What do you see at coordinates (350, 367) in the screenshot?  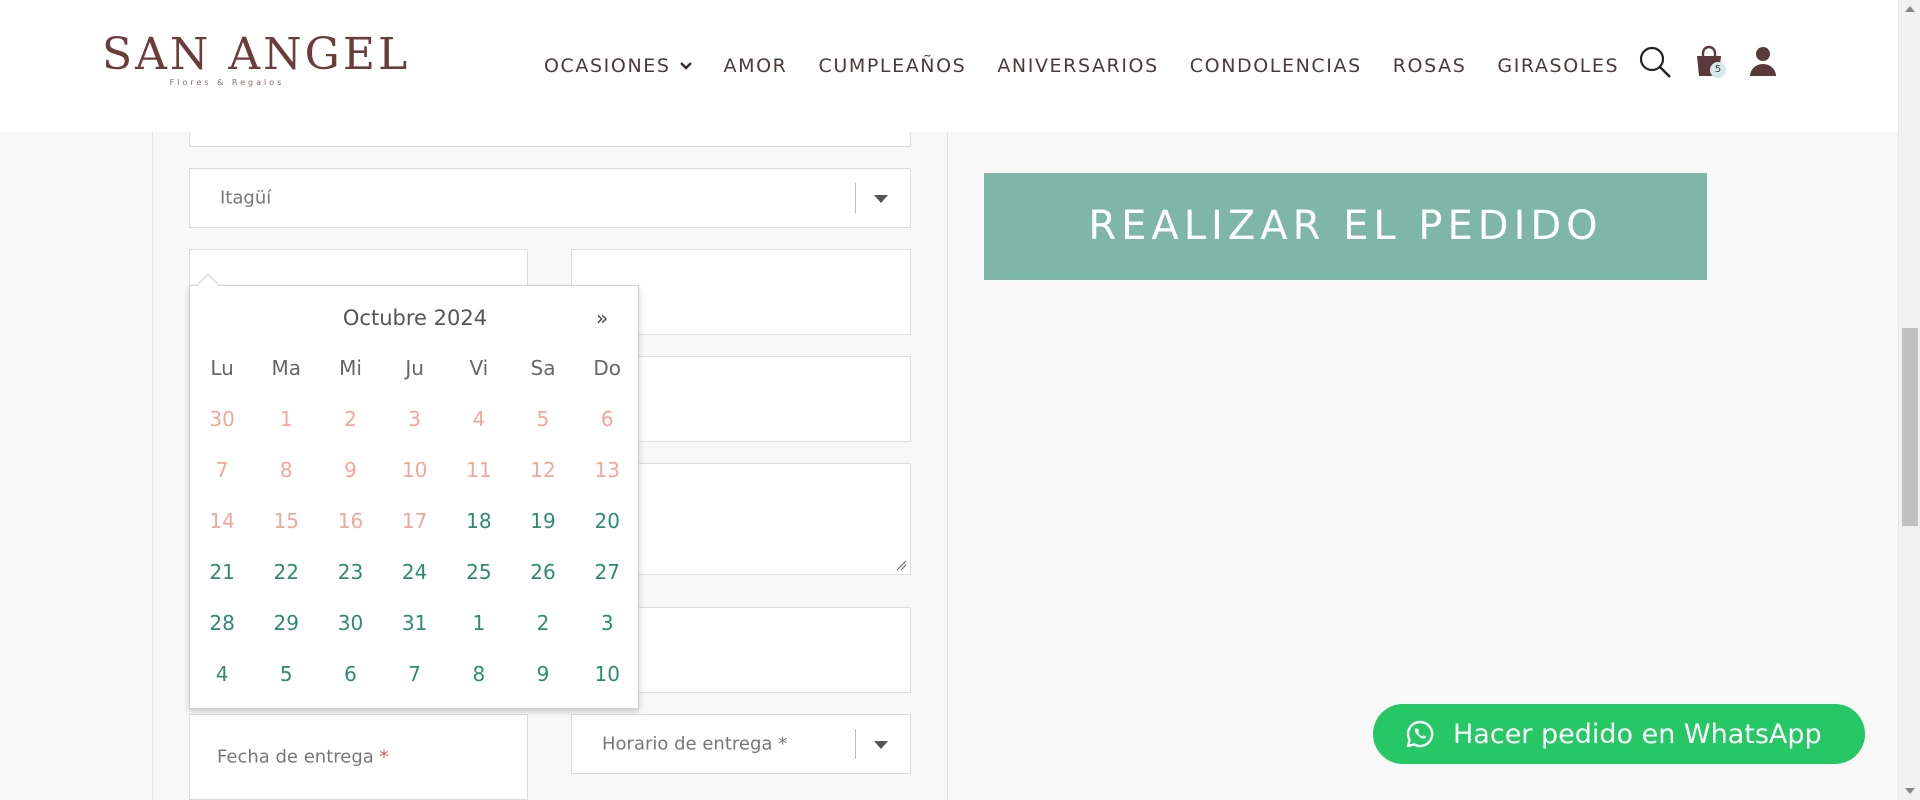 I see `weekday-label: Mi` at bounding box center [350, 367].